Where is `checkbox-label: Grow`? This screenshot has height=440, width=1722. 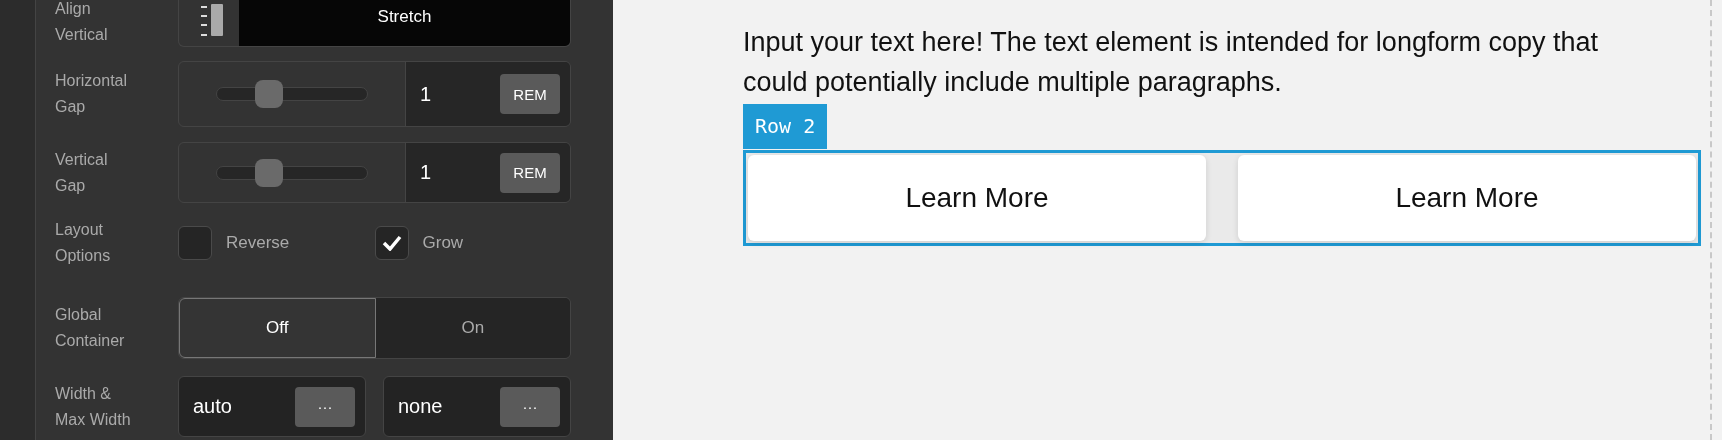
checkbox-label: Grow is located at coordinates (443, 242).